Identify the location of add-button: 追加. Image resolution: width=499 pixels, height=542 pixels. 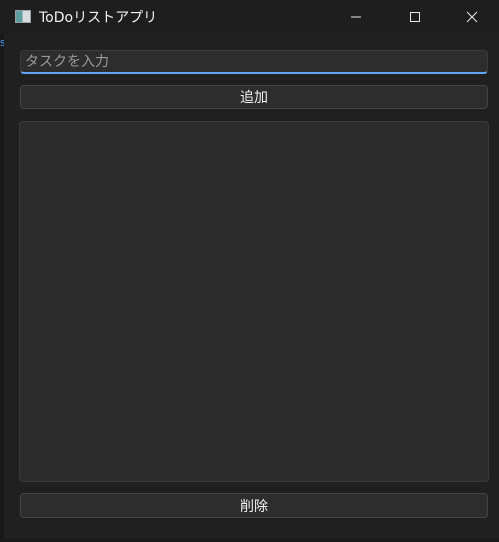
(254, 97).